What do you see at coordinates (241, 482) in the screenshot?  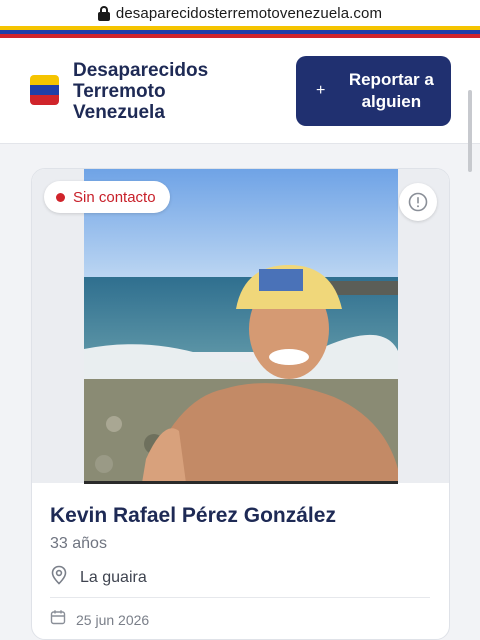 I see `photo-bottom-border` at bounding box center [241, 482].